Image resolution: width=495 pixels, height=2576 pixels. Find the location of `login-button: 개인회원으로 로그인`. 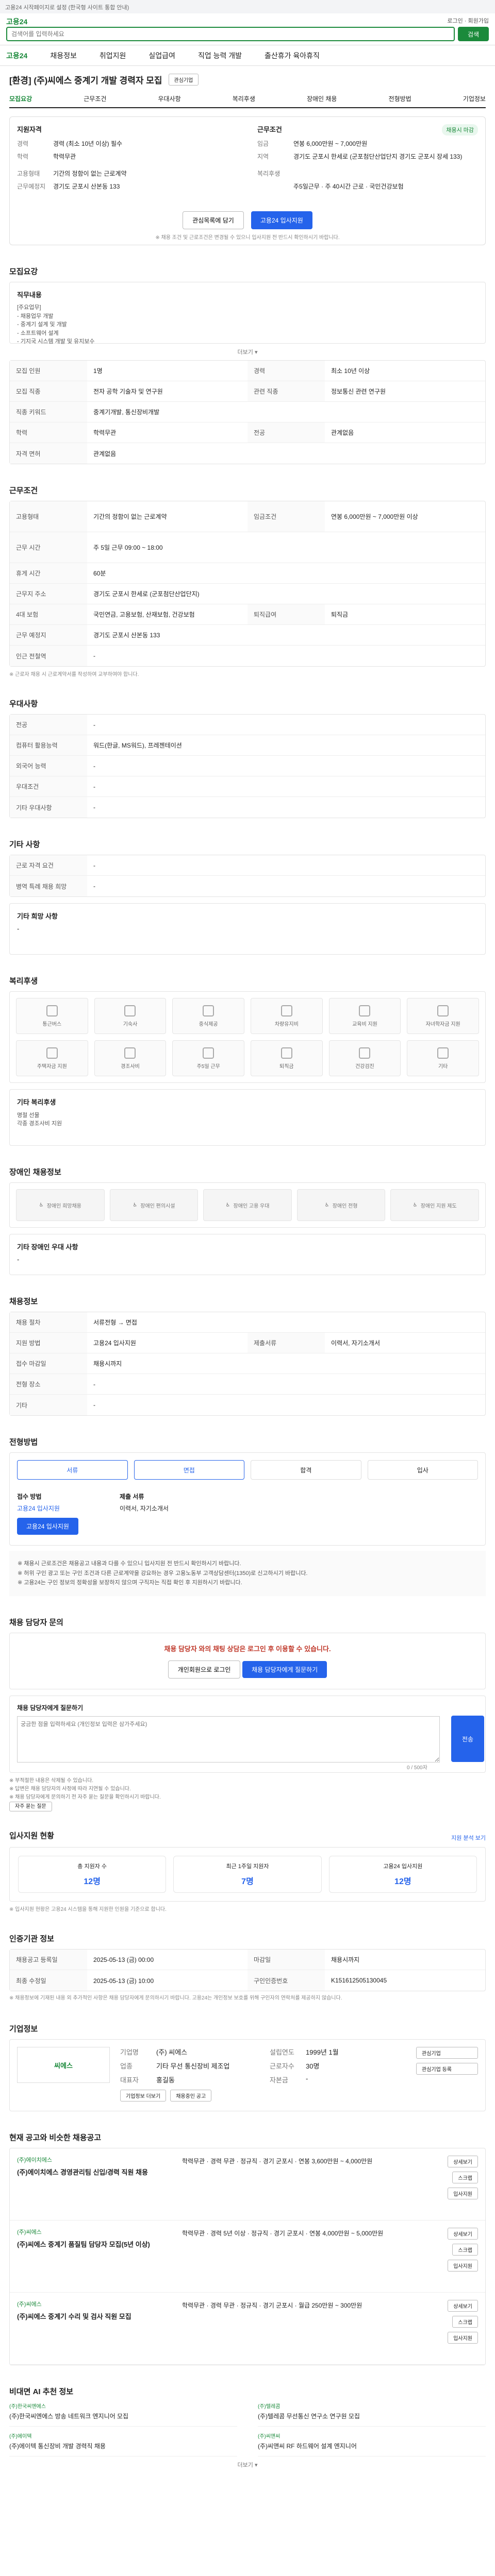

login-button: 개인회원으로 로그인 is located at coordinates (204, 1669).